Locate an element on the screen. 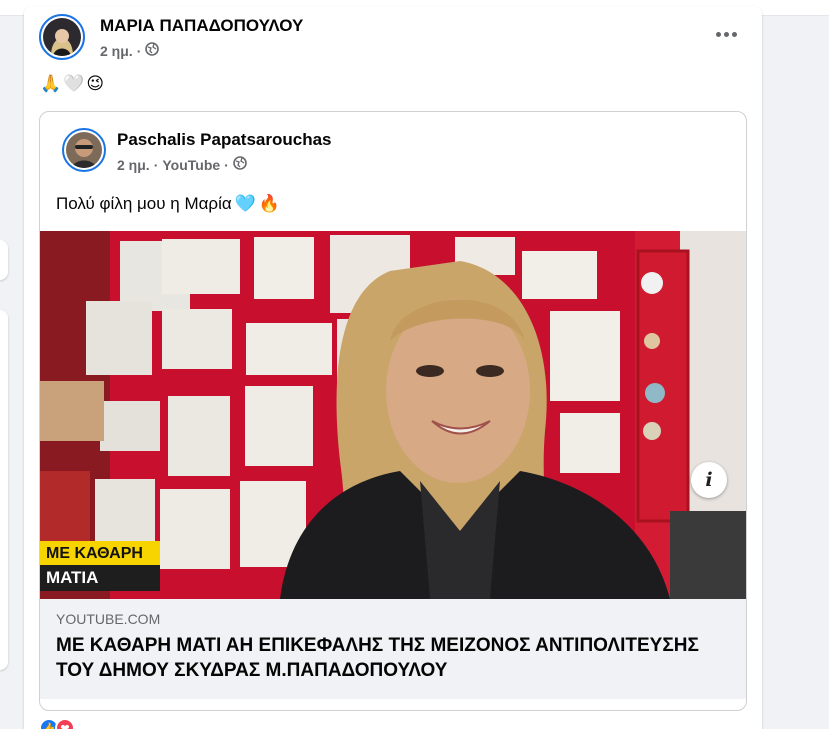  link-domain: YOUTUBE.COM is located at coordinates (108, 619).